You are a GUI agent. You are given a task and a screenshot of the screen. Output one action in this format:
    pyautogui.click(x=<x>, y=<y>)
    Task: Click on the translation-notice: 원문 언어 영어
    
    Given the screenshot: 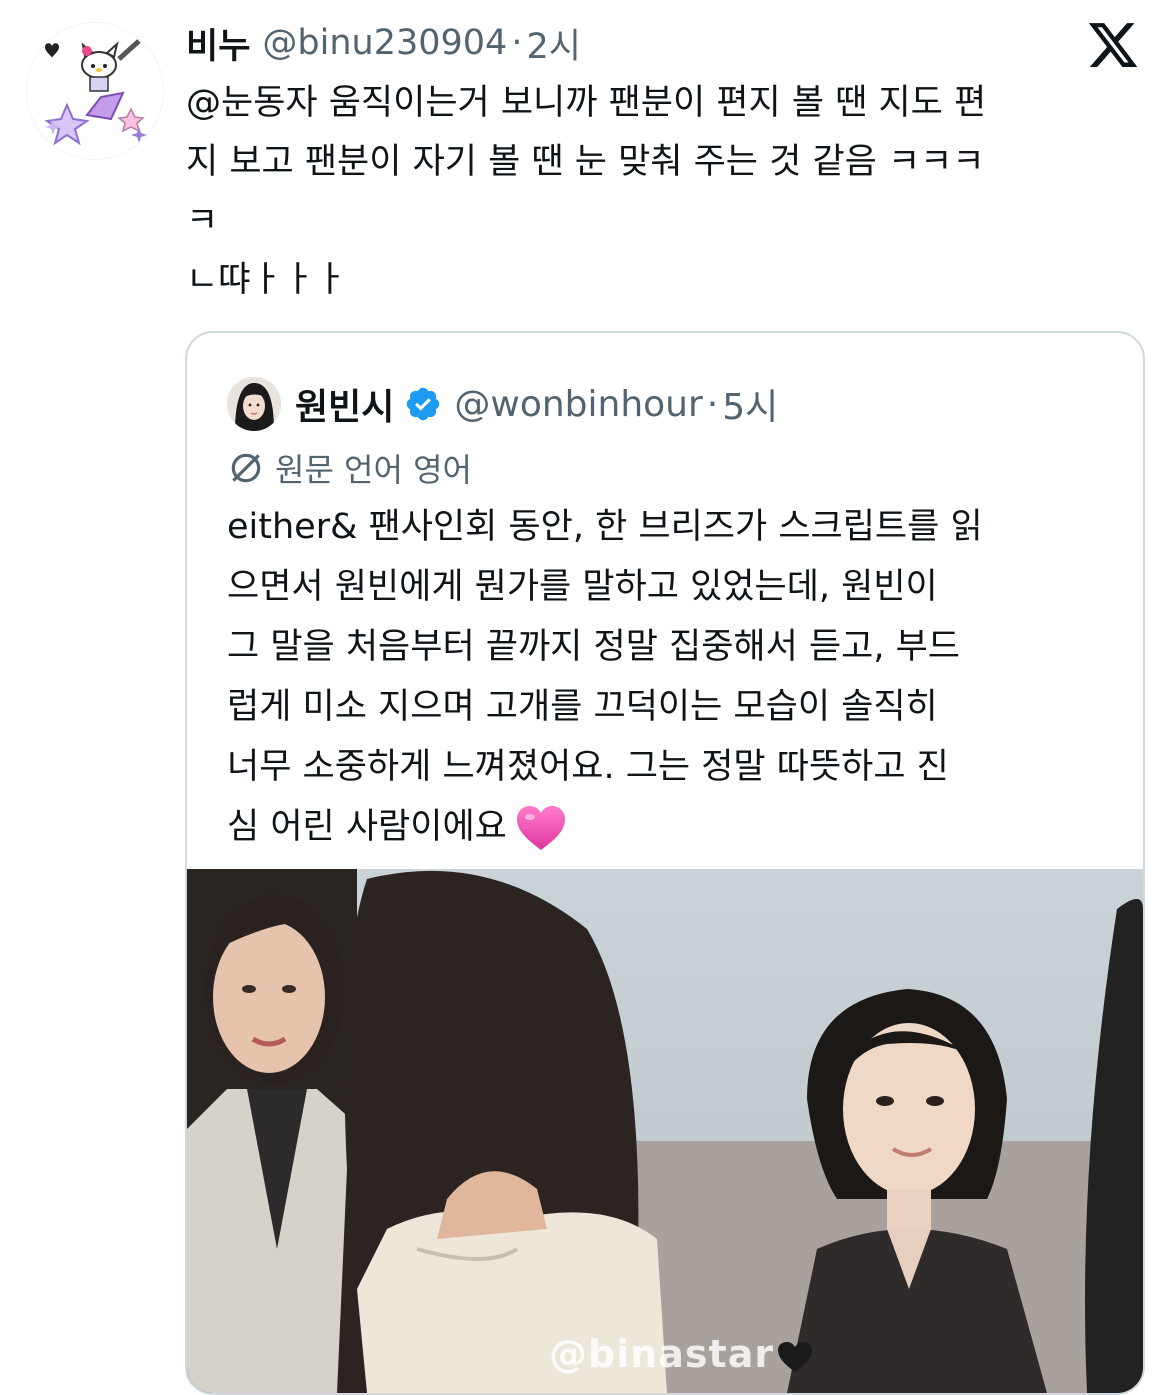 What is the action you would take?
    pyautogui.click(x=349, y=468)
    